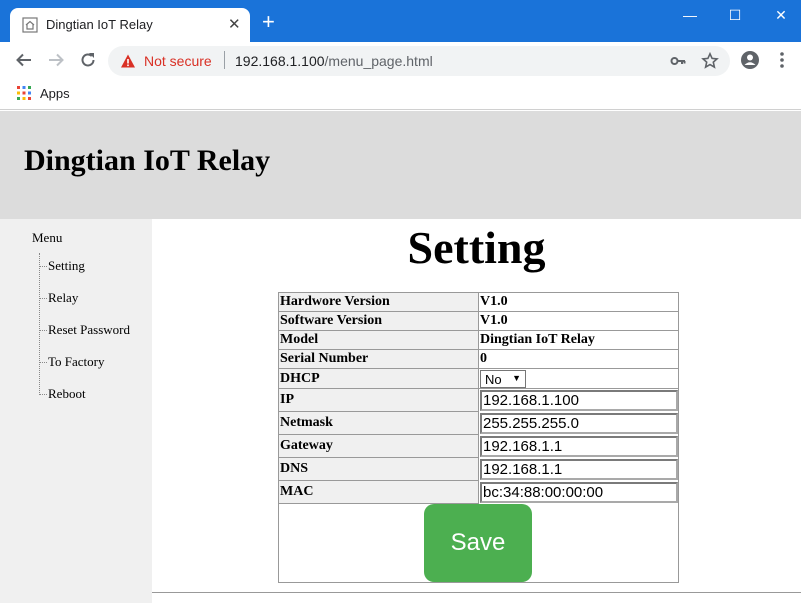 The width and height of the screenshot is (801, 603). I want to click on row-ip: IP 192.168.1.100, so click(478, 400).